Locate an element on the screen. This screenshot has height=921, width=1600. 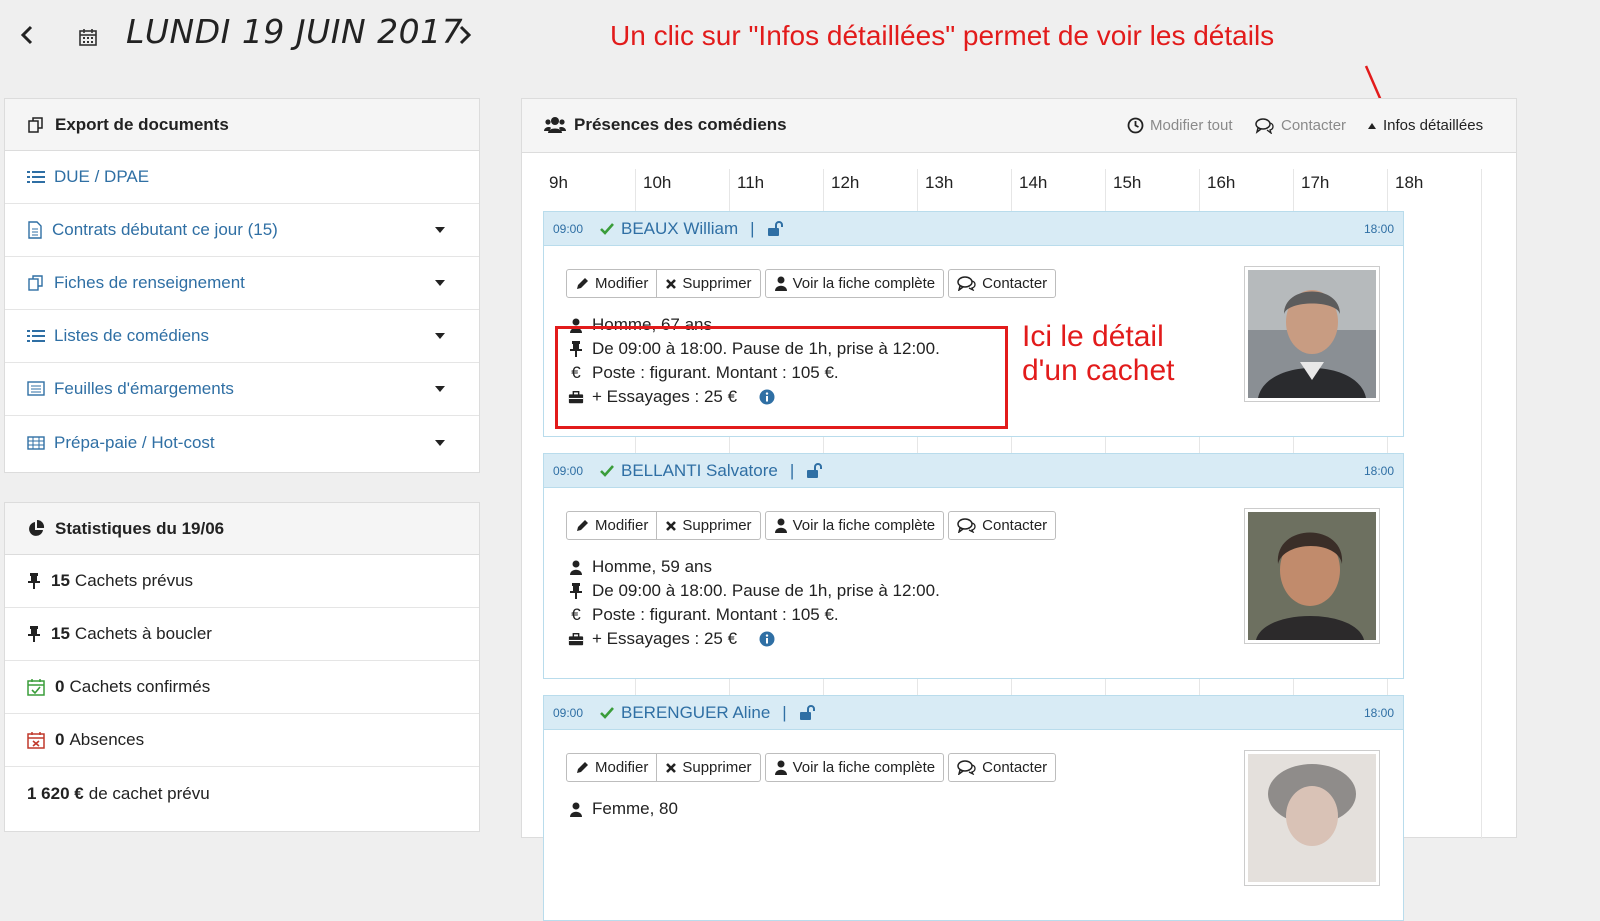
hour-label: 18h is located at coordinates (1409, 182).